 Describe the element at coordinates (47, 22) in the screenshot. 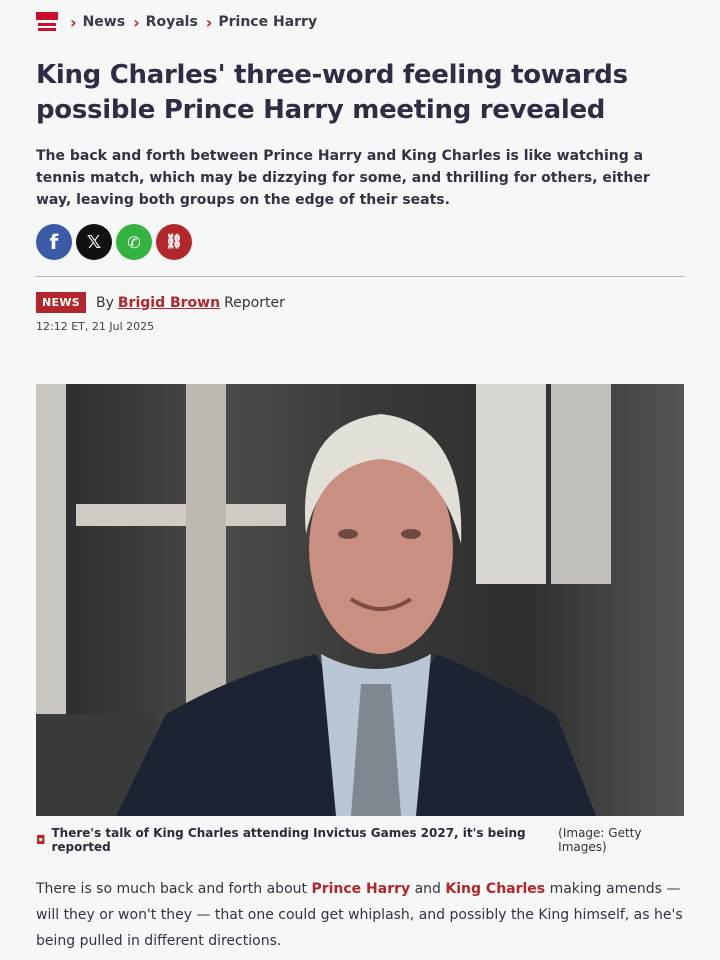

I see `site-logo` at that location.